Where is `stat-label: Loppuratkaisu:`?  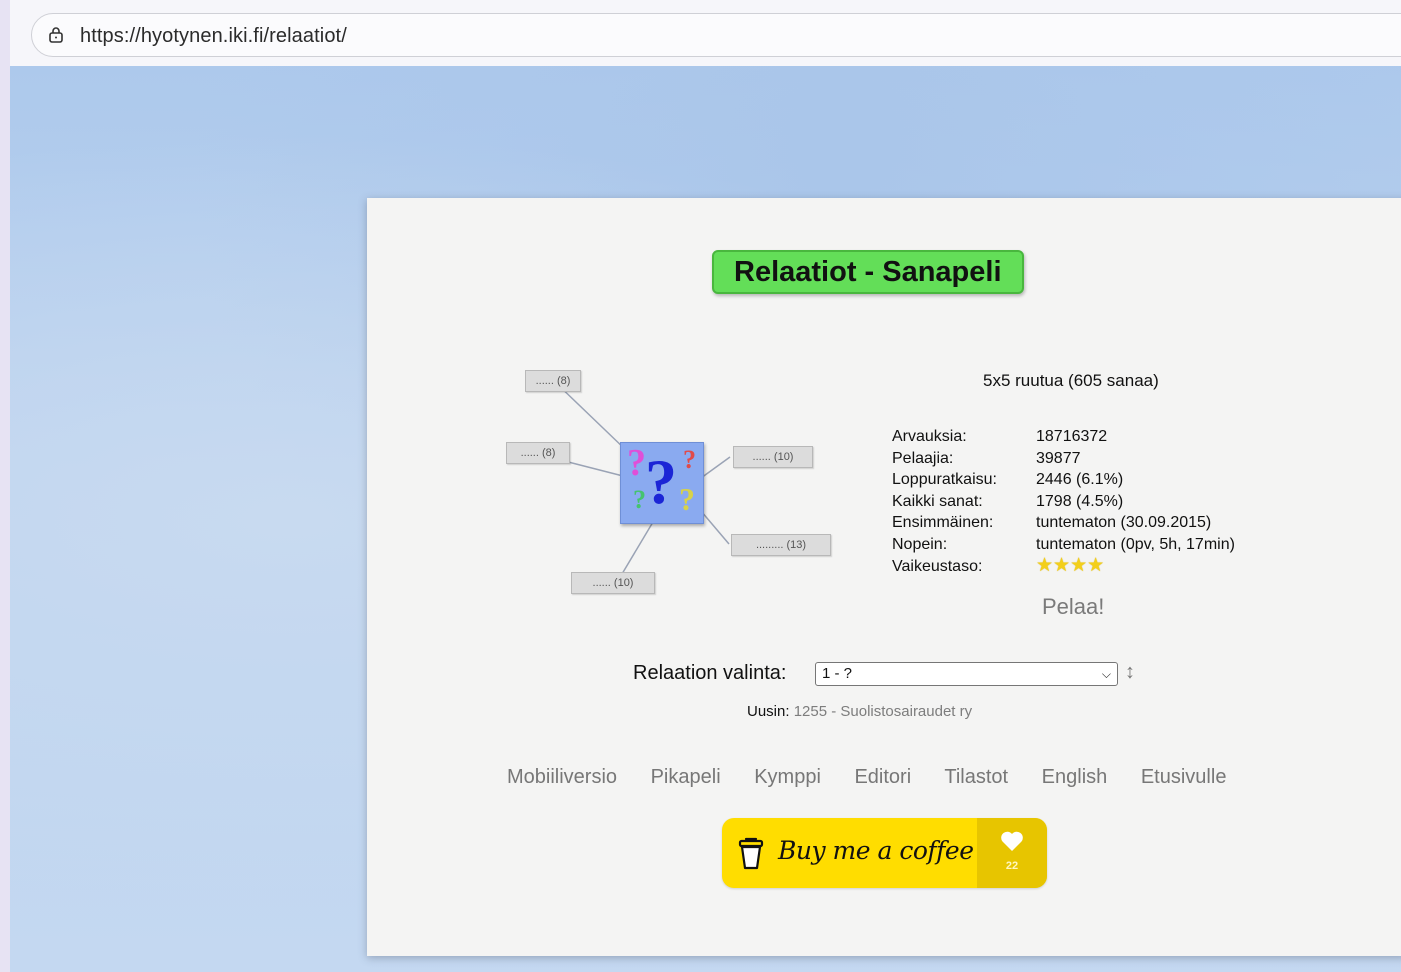 stat-label: Loppuratkaisu: is located at coordinates (944, 479).